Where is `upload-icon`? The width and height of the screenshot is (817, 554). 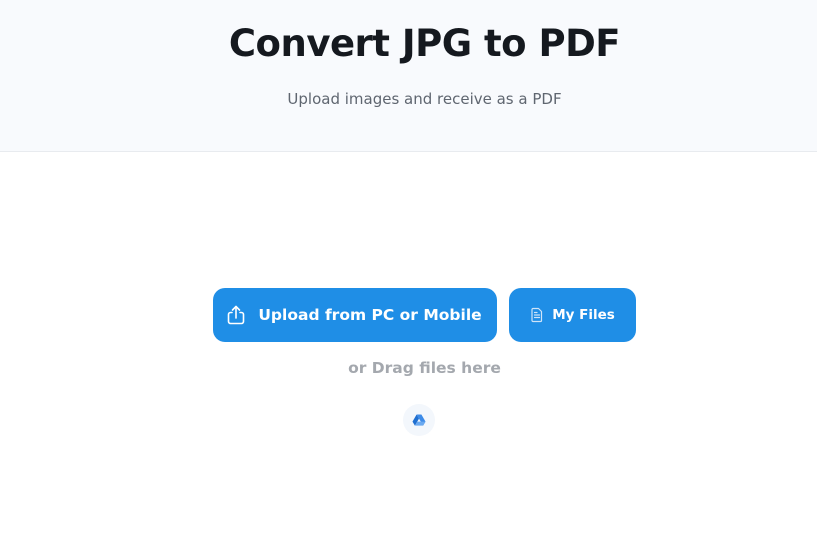 upload-icon is located at coordinates (236, 315).